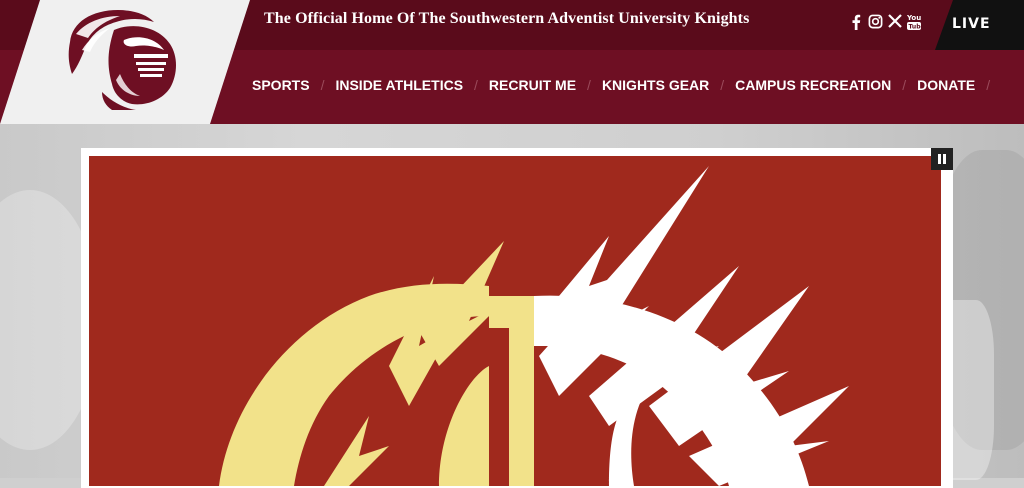  I want to click on youtube-icon: You Tube, so click(914, 22).